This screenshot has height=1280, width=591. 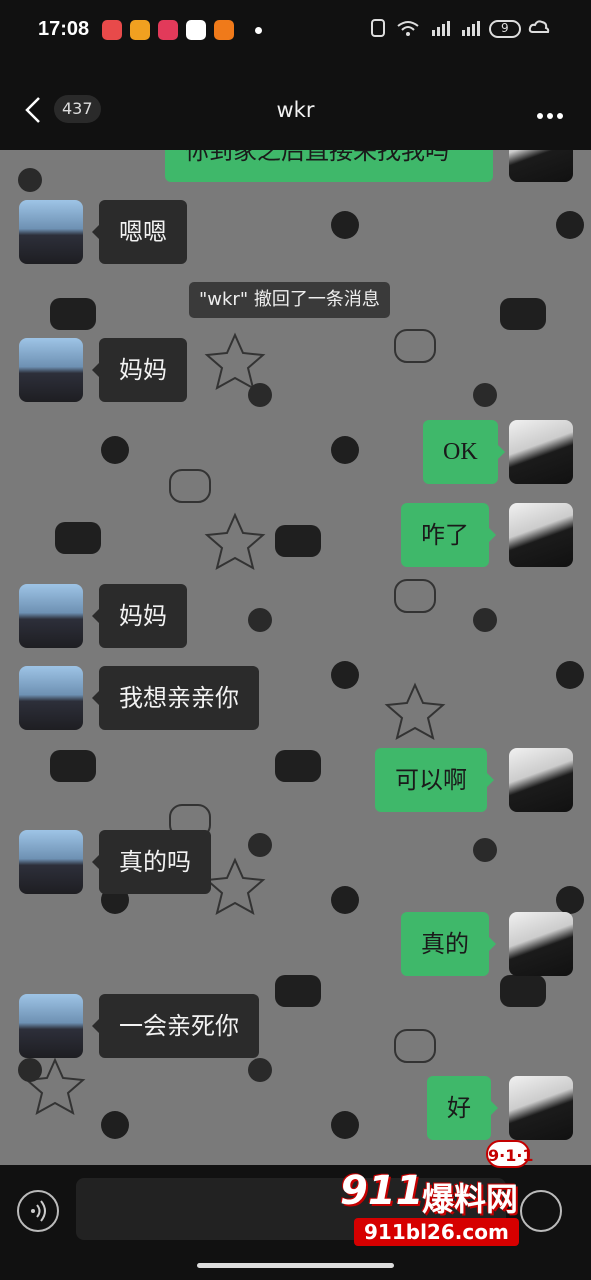 I want to click on heart-app-icon, so click(x=168, y=30).